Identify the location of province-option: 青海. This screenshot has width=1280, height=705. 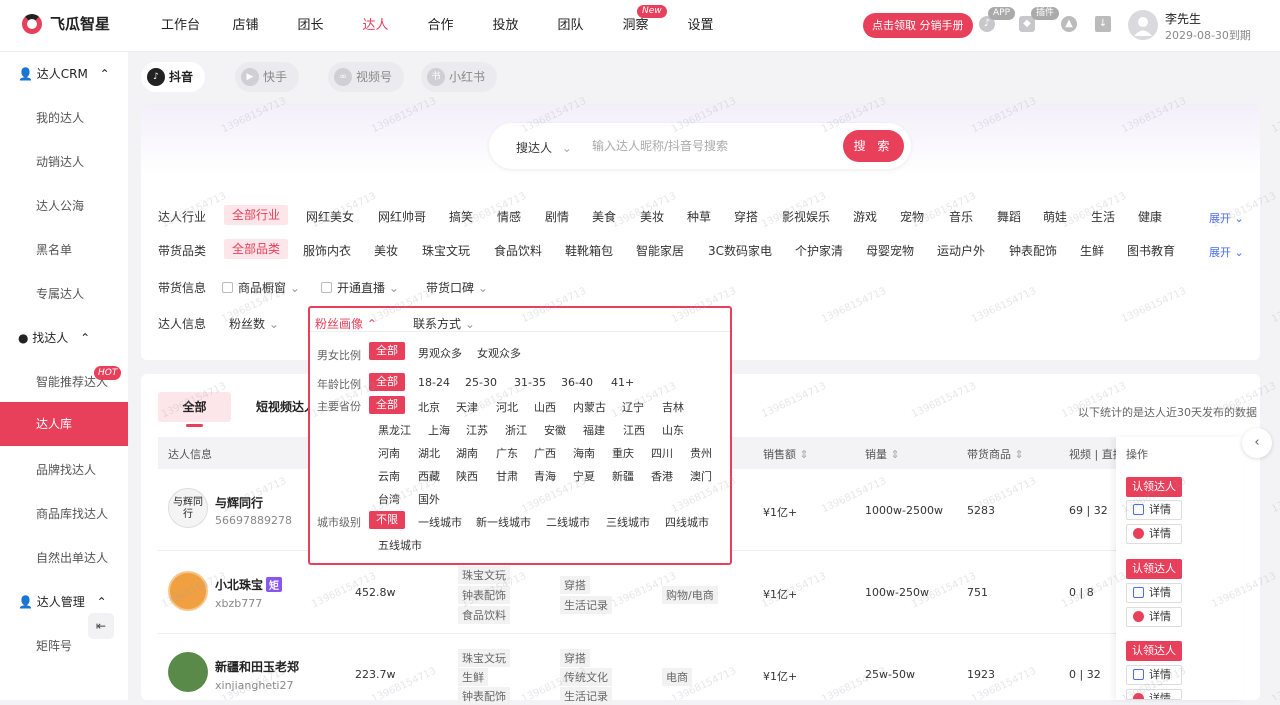
(545, 476).